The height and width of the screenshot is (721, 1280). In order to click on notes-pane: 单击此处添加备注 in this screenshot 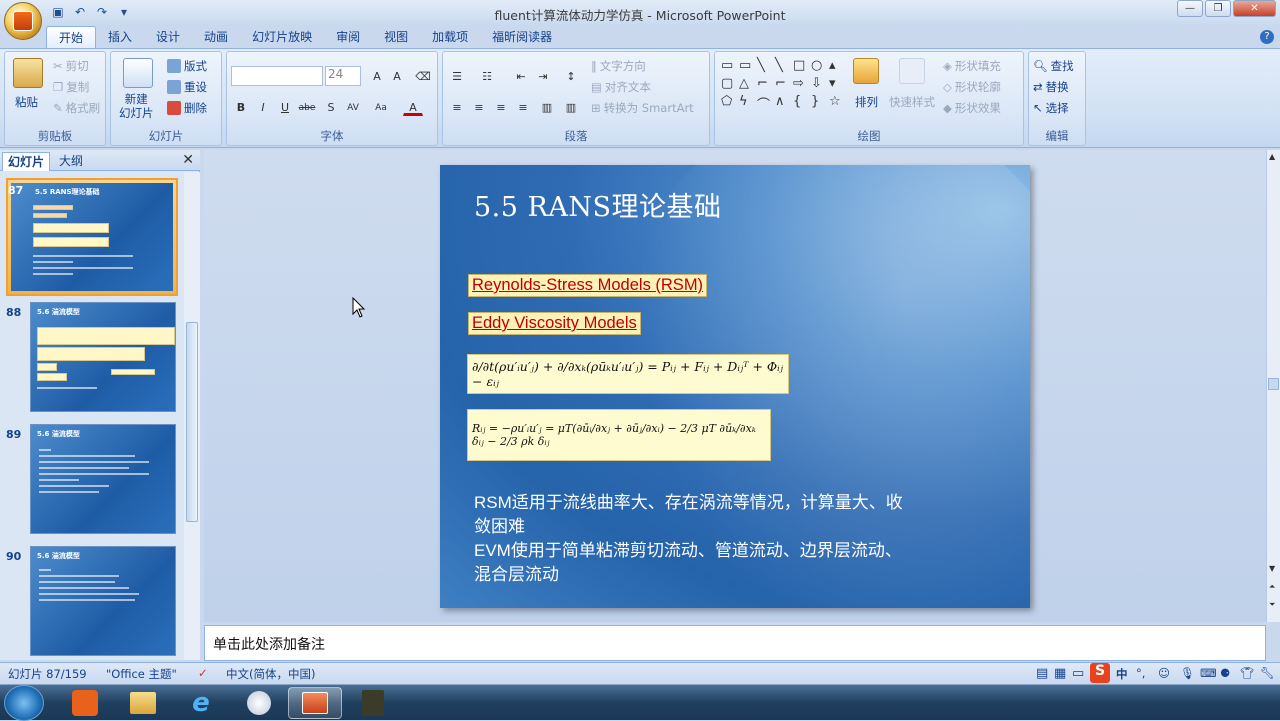, I will do `click(735, 643)`.